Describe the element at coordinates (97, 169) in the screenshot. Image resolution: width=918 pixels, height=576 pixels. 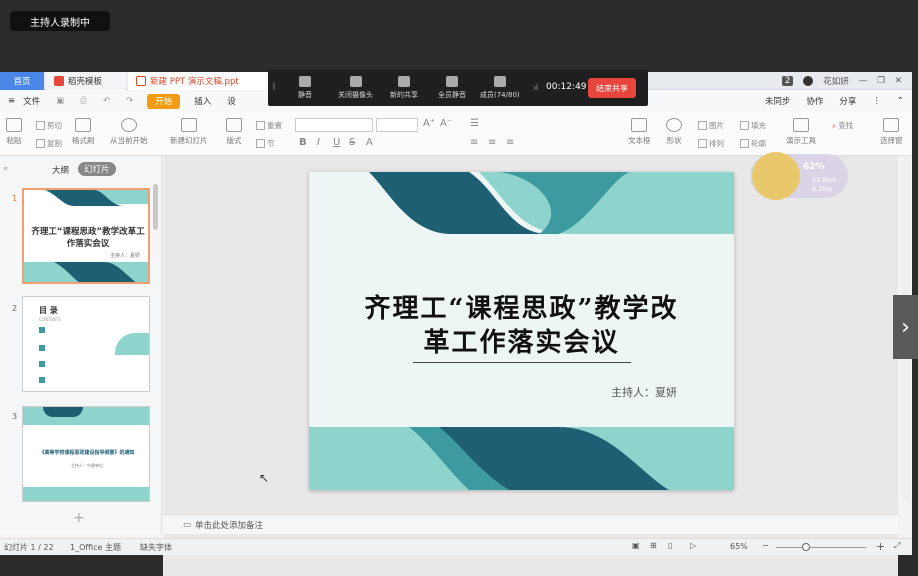
I see `tab-slides: 幻灯片` at that location.